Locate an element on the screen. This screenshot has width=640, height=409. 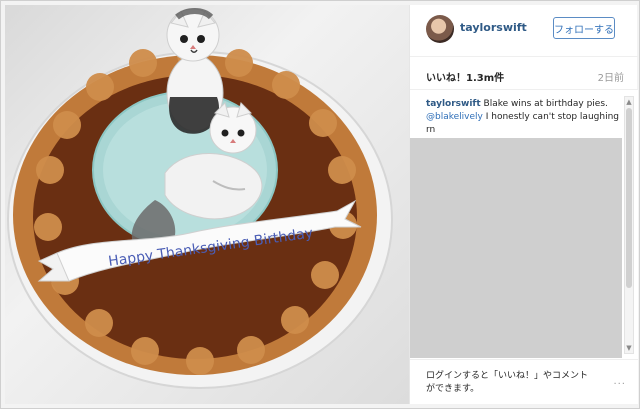
caption-text: Blake wins at birthday pies. is located at coordinates (545, 104).